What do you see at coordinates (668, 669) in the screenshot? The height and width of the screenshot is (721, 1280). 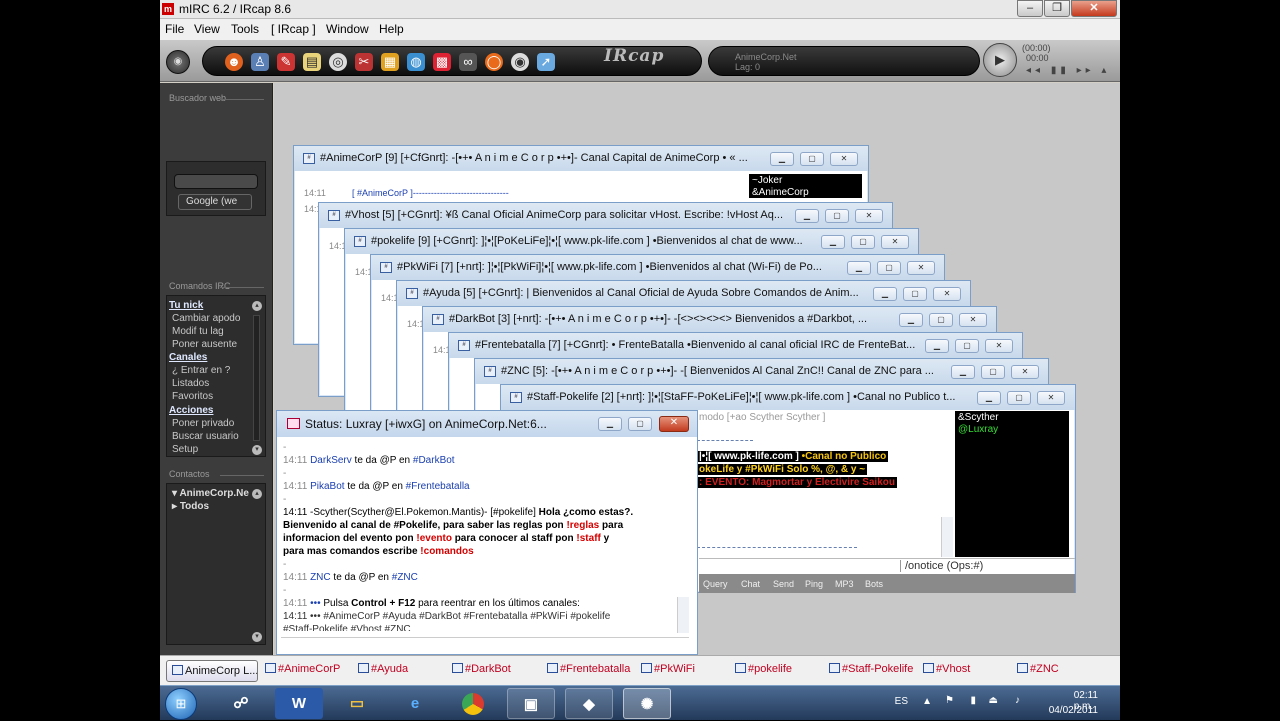 I see `switch-channel: #PkWiFi` at bounding box center [668, 669].